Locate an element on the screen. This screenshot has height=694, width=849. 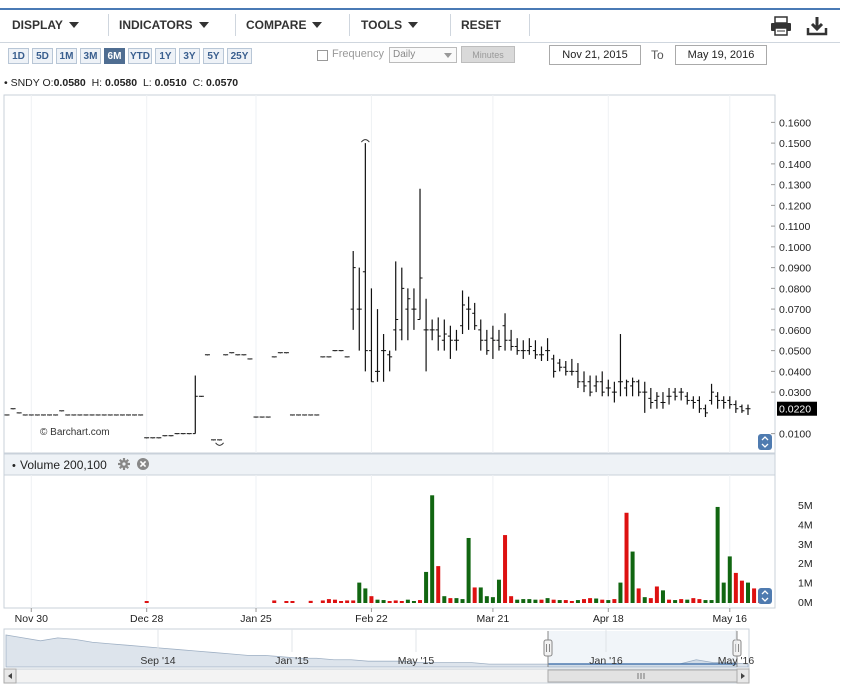
volume-tick-label: 4M is located at coordinates (805, 525).